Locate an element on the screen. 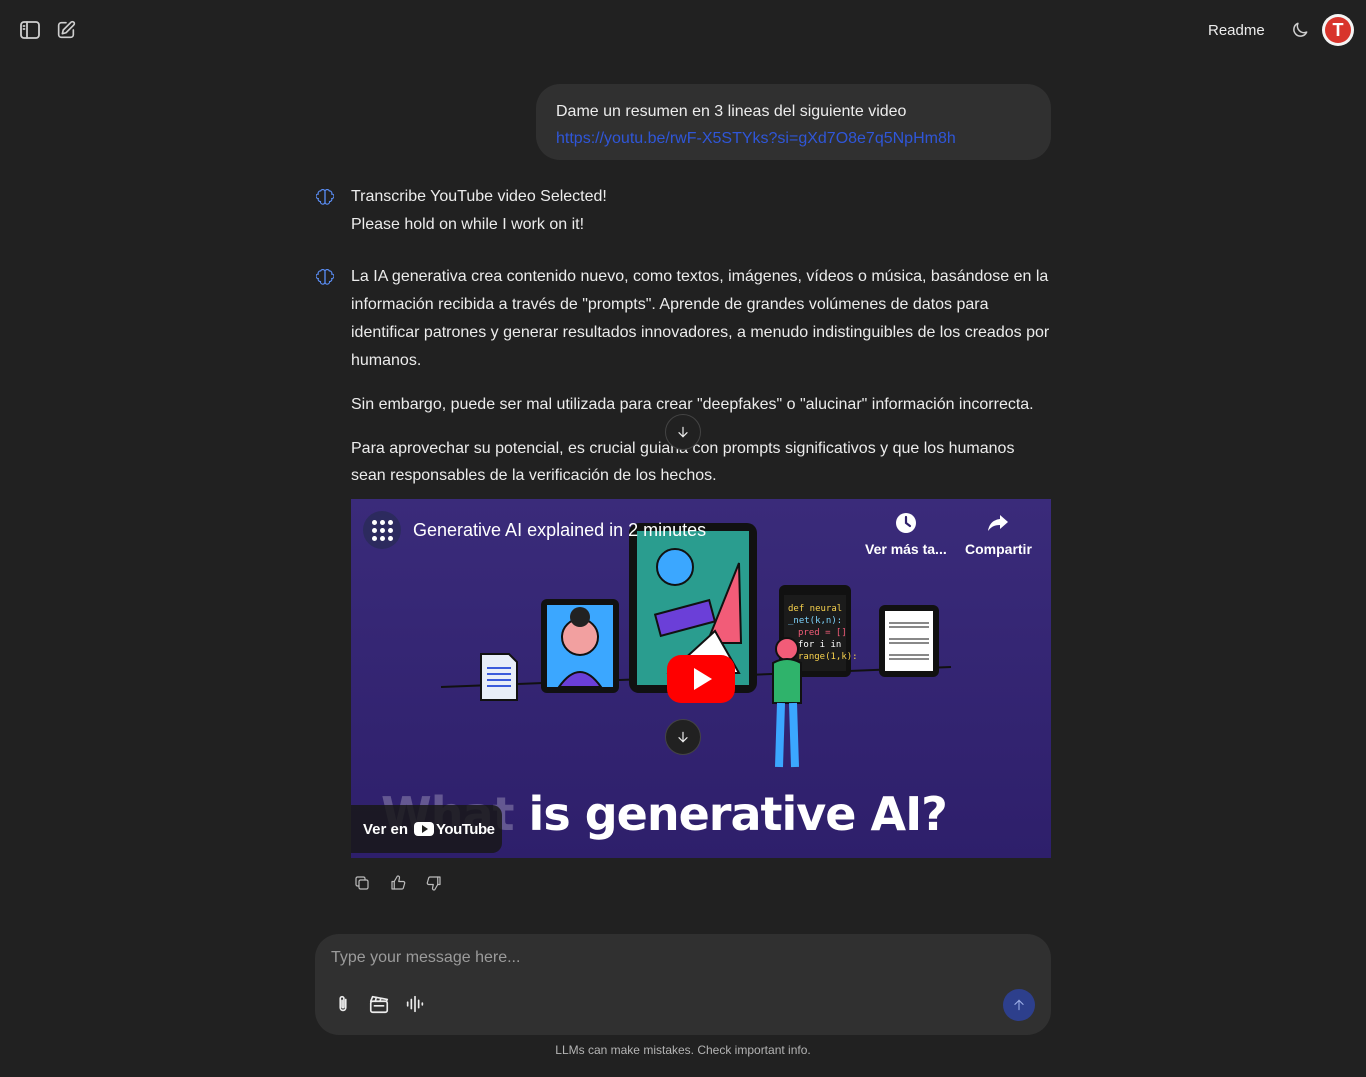 The height and width of the screenshot is (1077, 1366). scroll-down-button is located at coordinates (683, 432).